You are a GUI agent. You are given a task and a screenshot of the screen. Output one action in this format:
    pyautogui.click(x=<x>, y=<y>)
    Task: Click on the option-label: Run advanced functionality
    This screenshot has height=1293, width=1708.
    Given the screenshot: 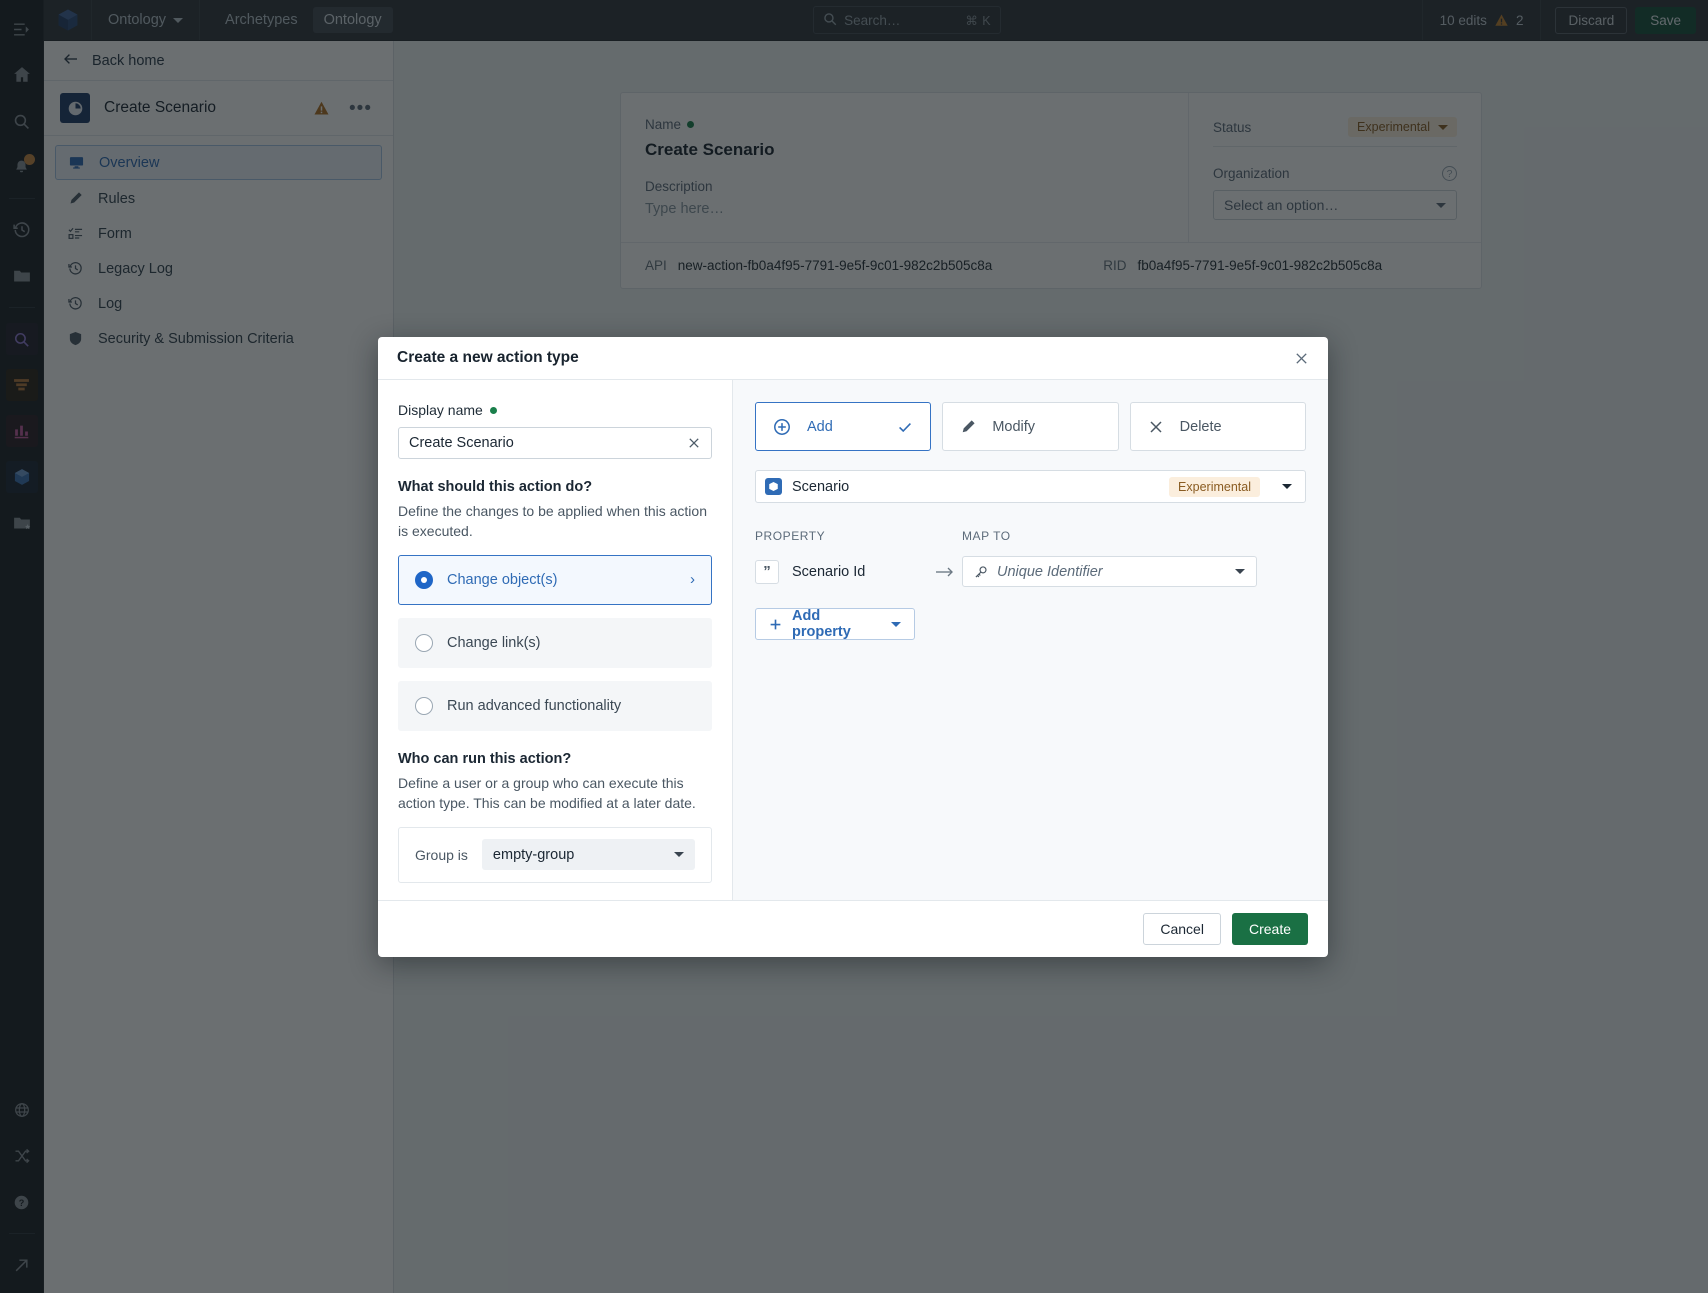 What is the action you would take?
    pyautogui.click(x=534, y=705)
    